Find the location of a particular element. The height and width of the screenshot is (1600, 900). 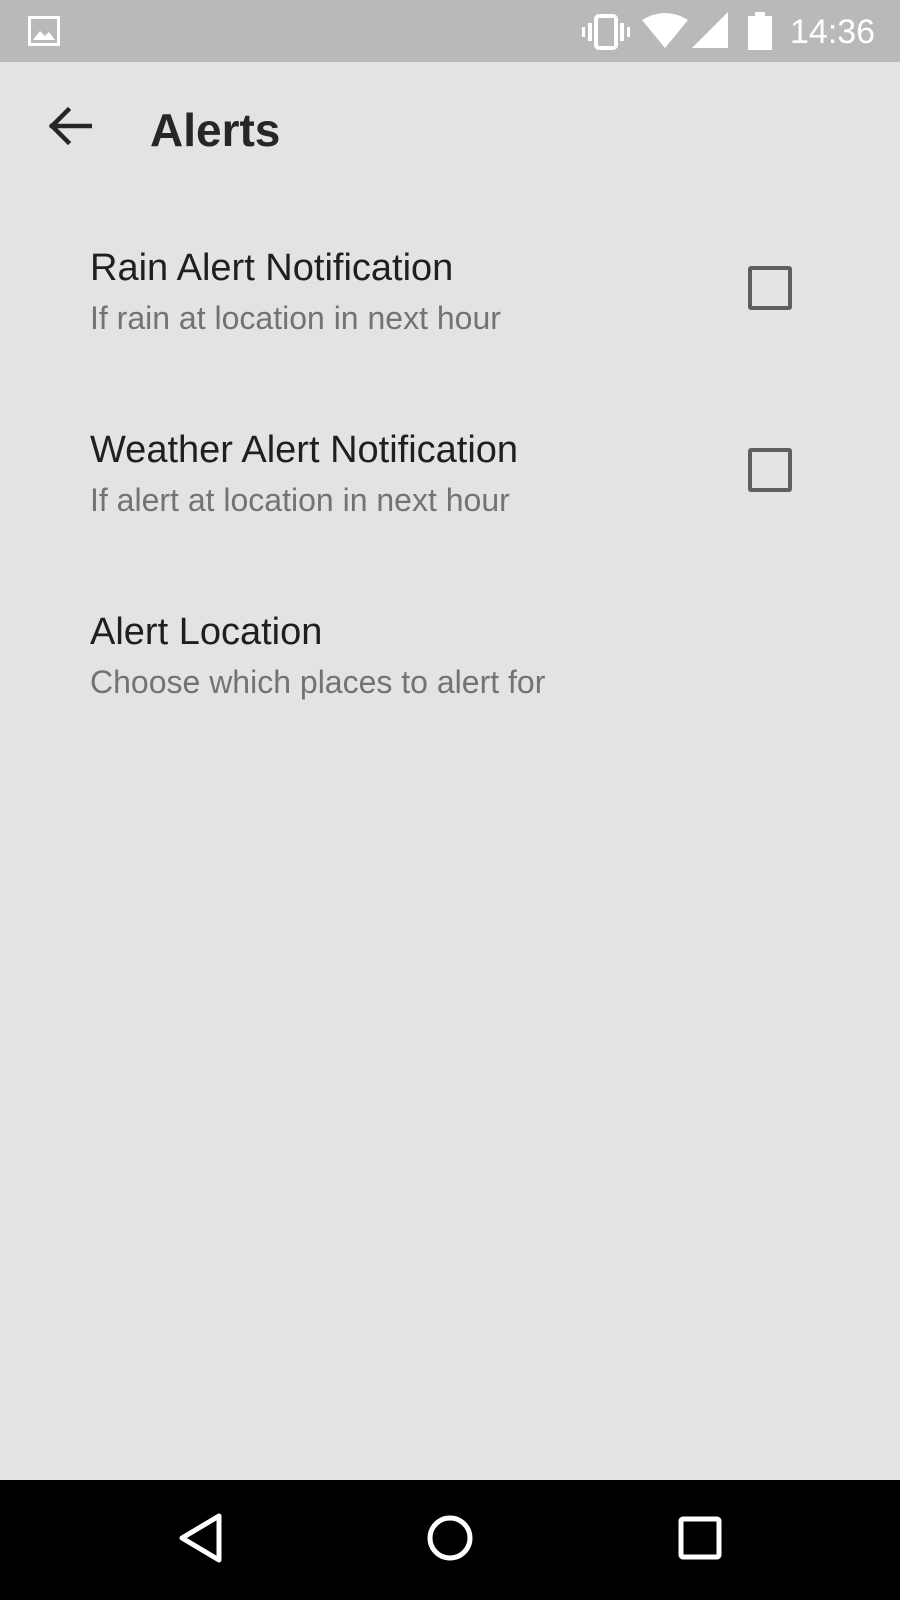

battery-icon is located at coordinates (760, 34).